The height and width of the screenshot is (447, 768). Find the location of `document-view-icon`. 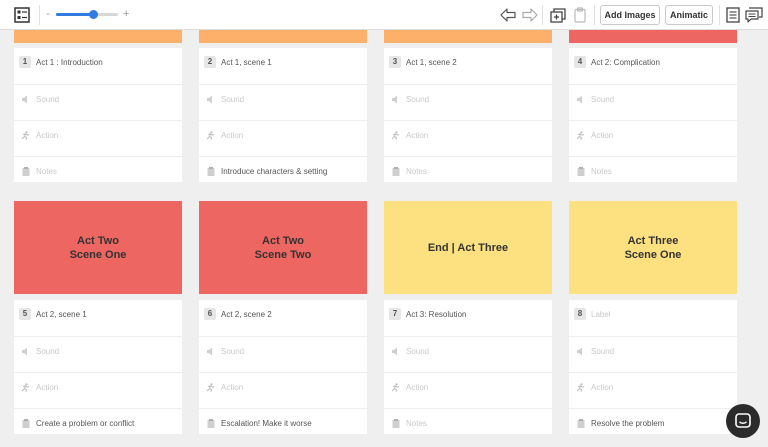

document-view-icon is located at coordinates (733, 15).